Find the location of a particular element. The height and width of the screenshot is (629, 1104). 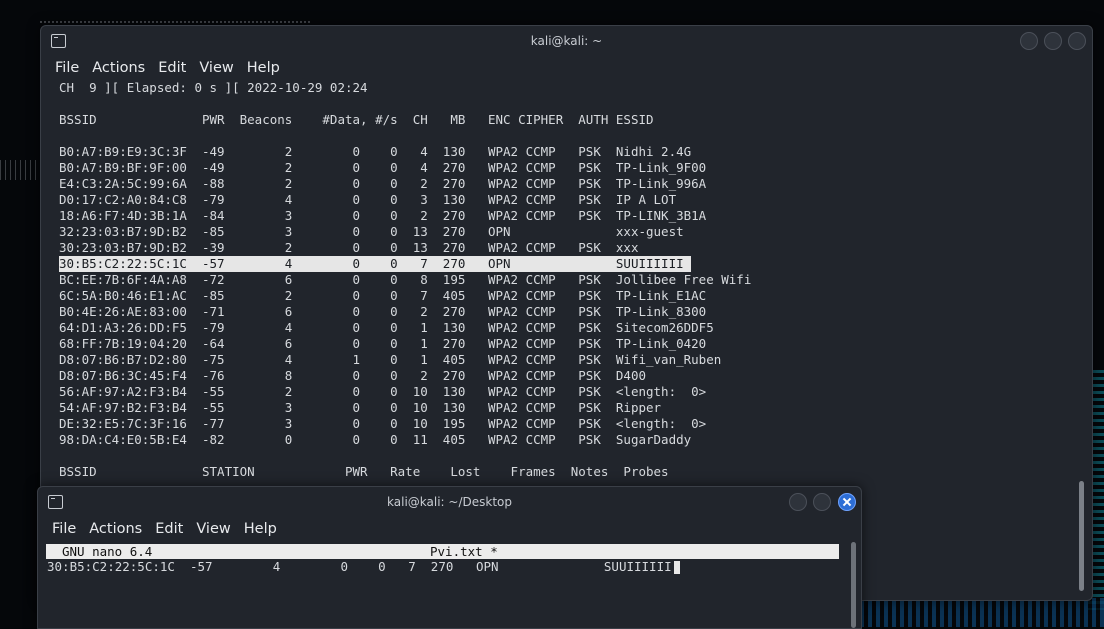

window-title: kali@kali: ~ is located at coordinates (566, 41).